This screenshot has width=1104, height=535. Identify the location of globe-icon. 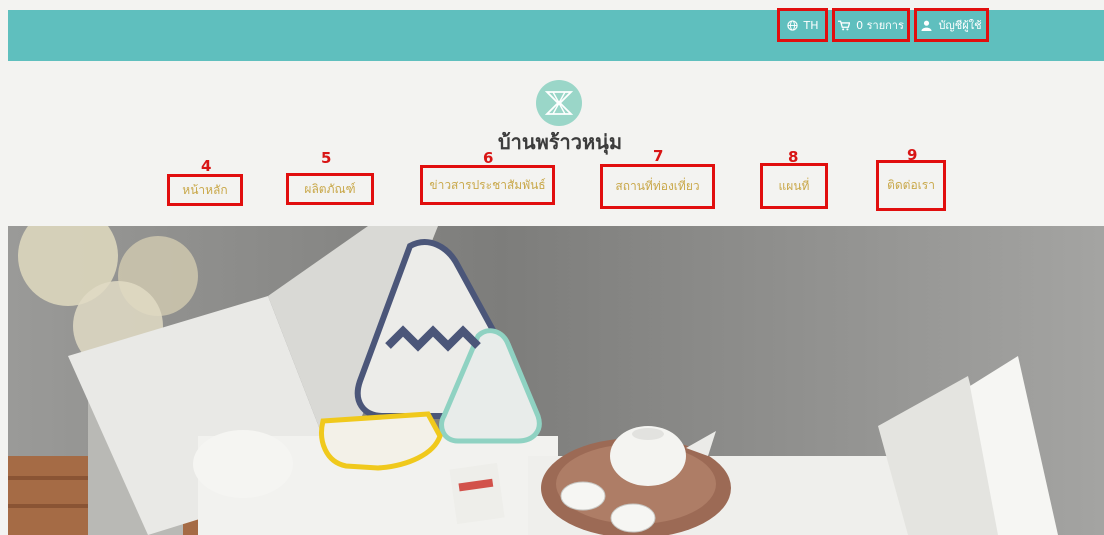
(792, 25).